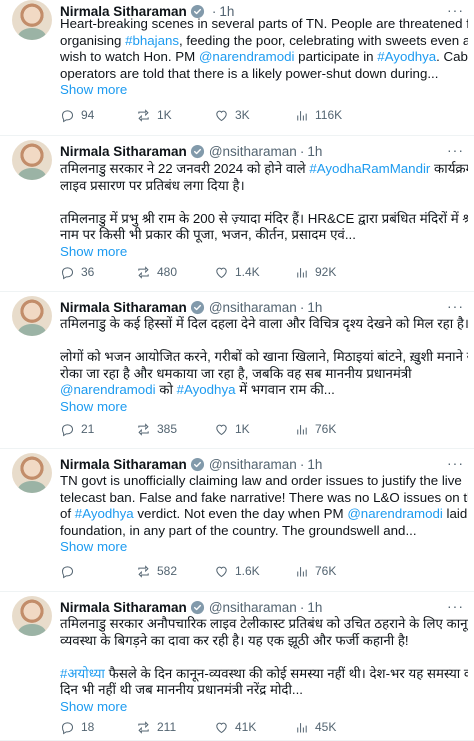 Image resolution: width=474 pixels, height=741 pixels. I want to click on reply-button: 94, so click(98, 115).